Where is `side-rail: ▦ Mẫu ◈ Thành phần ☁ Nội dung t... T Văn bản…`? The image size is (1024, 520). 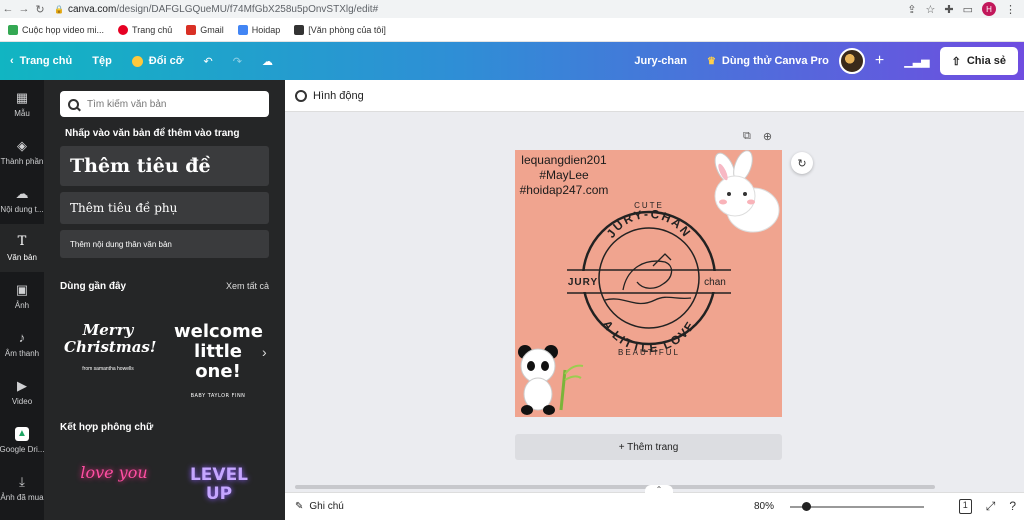
side-rail: ▦ Mẫu ◈ Thành phần ☁ Nội dung t... T Văn bản… is located at coordinates (22, 300).